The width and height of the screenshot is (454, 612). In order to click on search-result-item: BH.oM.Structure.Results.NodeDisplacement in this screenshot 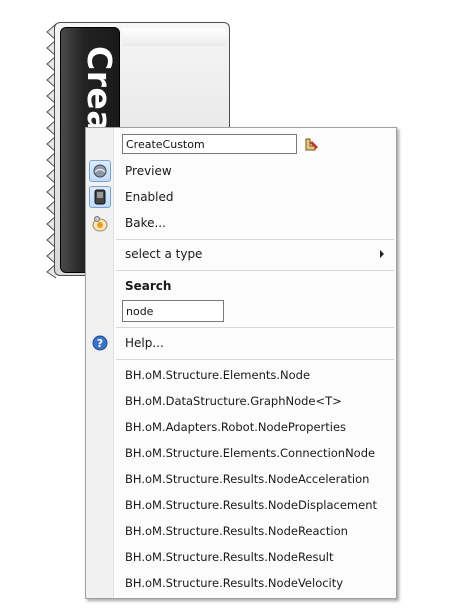, I will do `click(241, 505)`.